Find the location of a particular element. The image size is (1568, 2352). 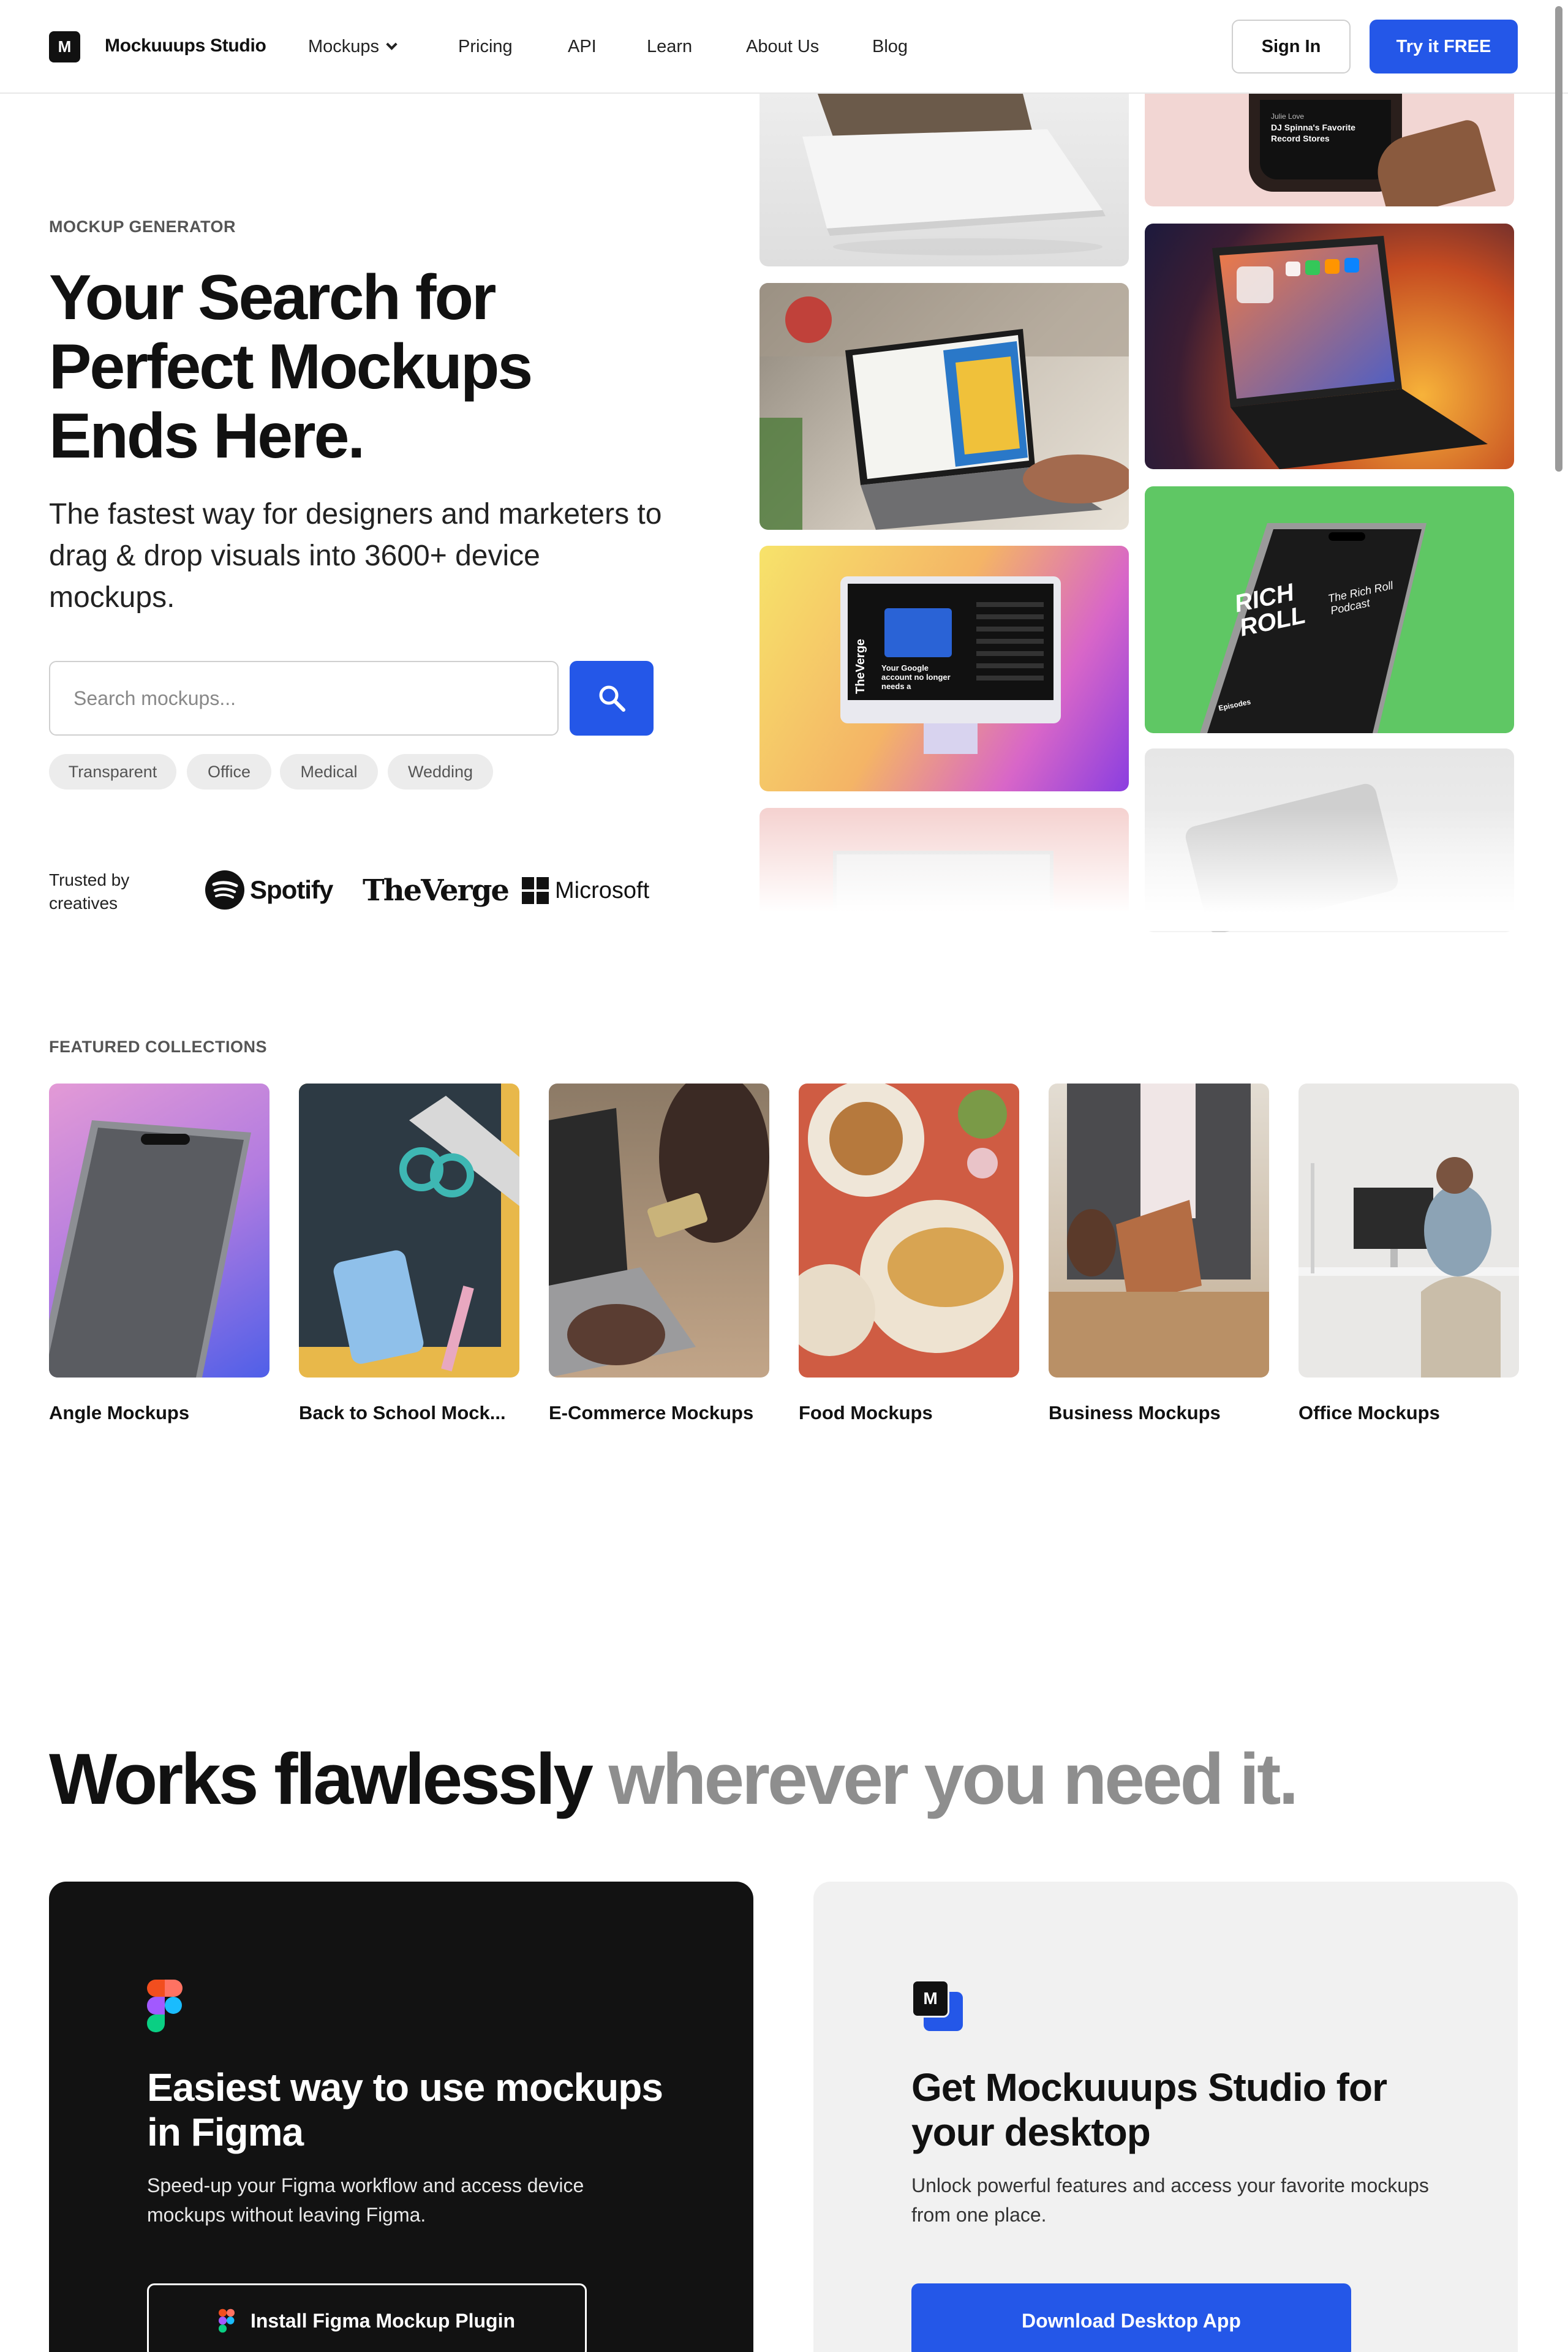

collection-business-label: Business Mockups is located at coordinates (1135, 1413).